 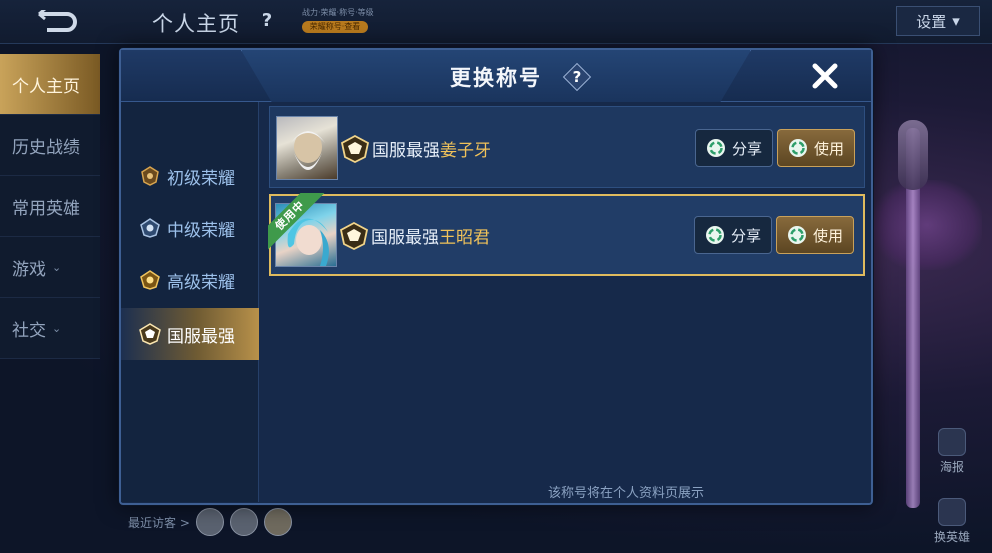 I want to click on category-item-senior: 高级荣耀, so click(x=190, y=280).